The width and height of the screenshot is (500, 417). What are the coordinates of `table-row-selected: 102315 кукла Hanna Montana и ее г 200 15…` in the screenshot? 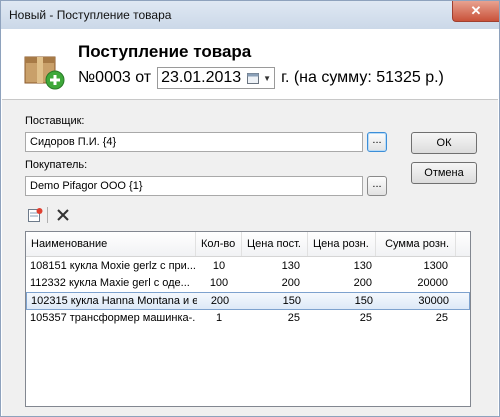 It's located at (248, 301).